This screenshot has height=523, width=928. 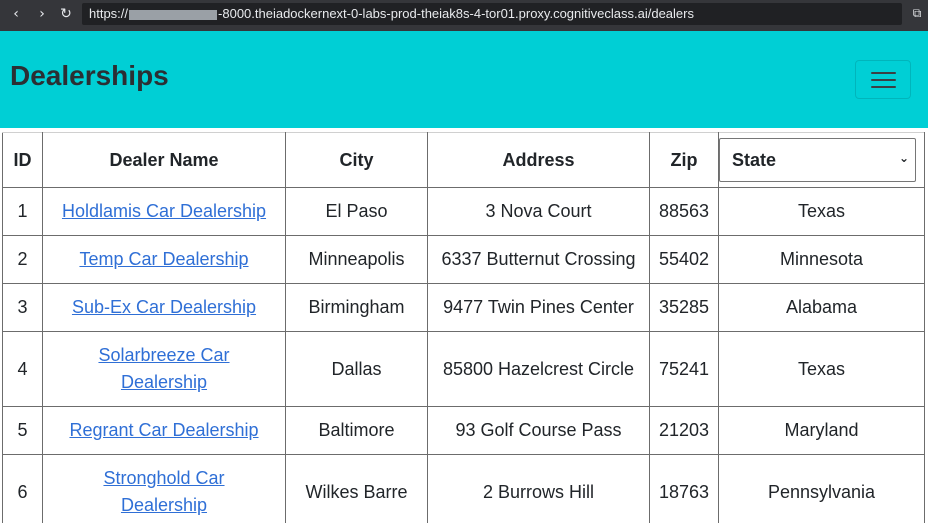 I want to click on cell-zip: 75241, so click(x=684, y=369).